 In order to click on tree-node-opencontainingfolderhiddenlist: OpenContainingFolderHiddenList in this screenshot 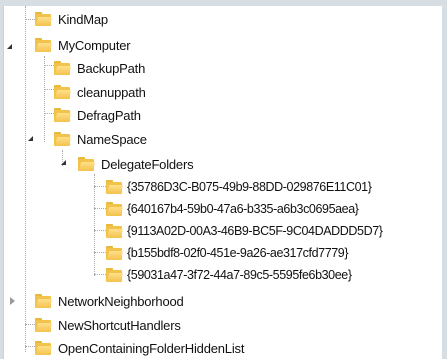, I will do `click(139, 348)`.